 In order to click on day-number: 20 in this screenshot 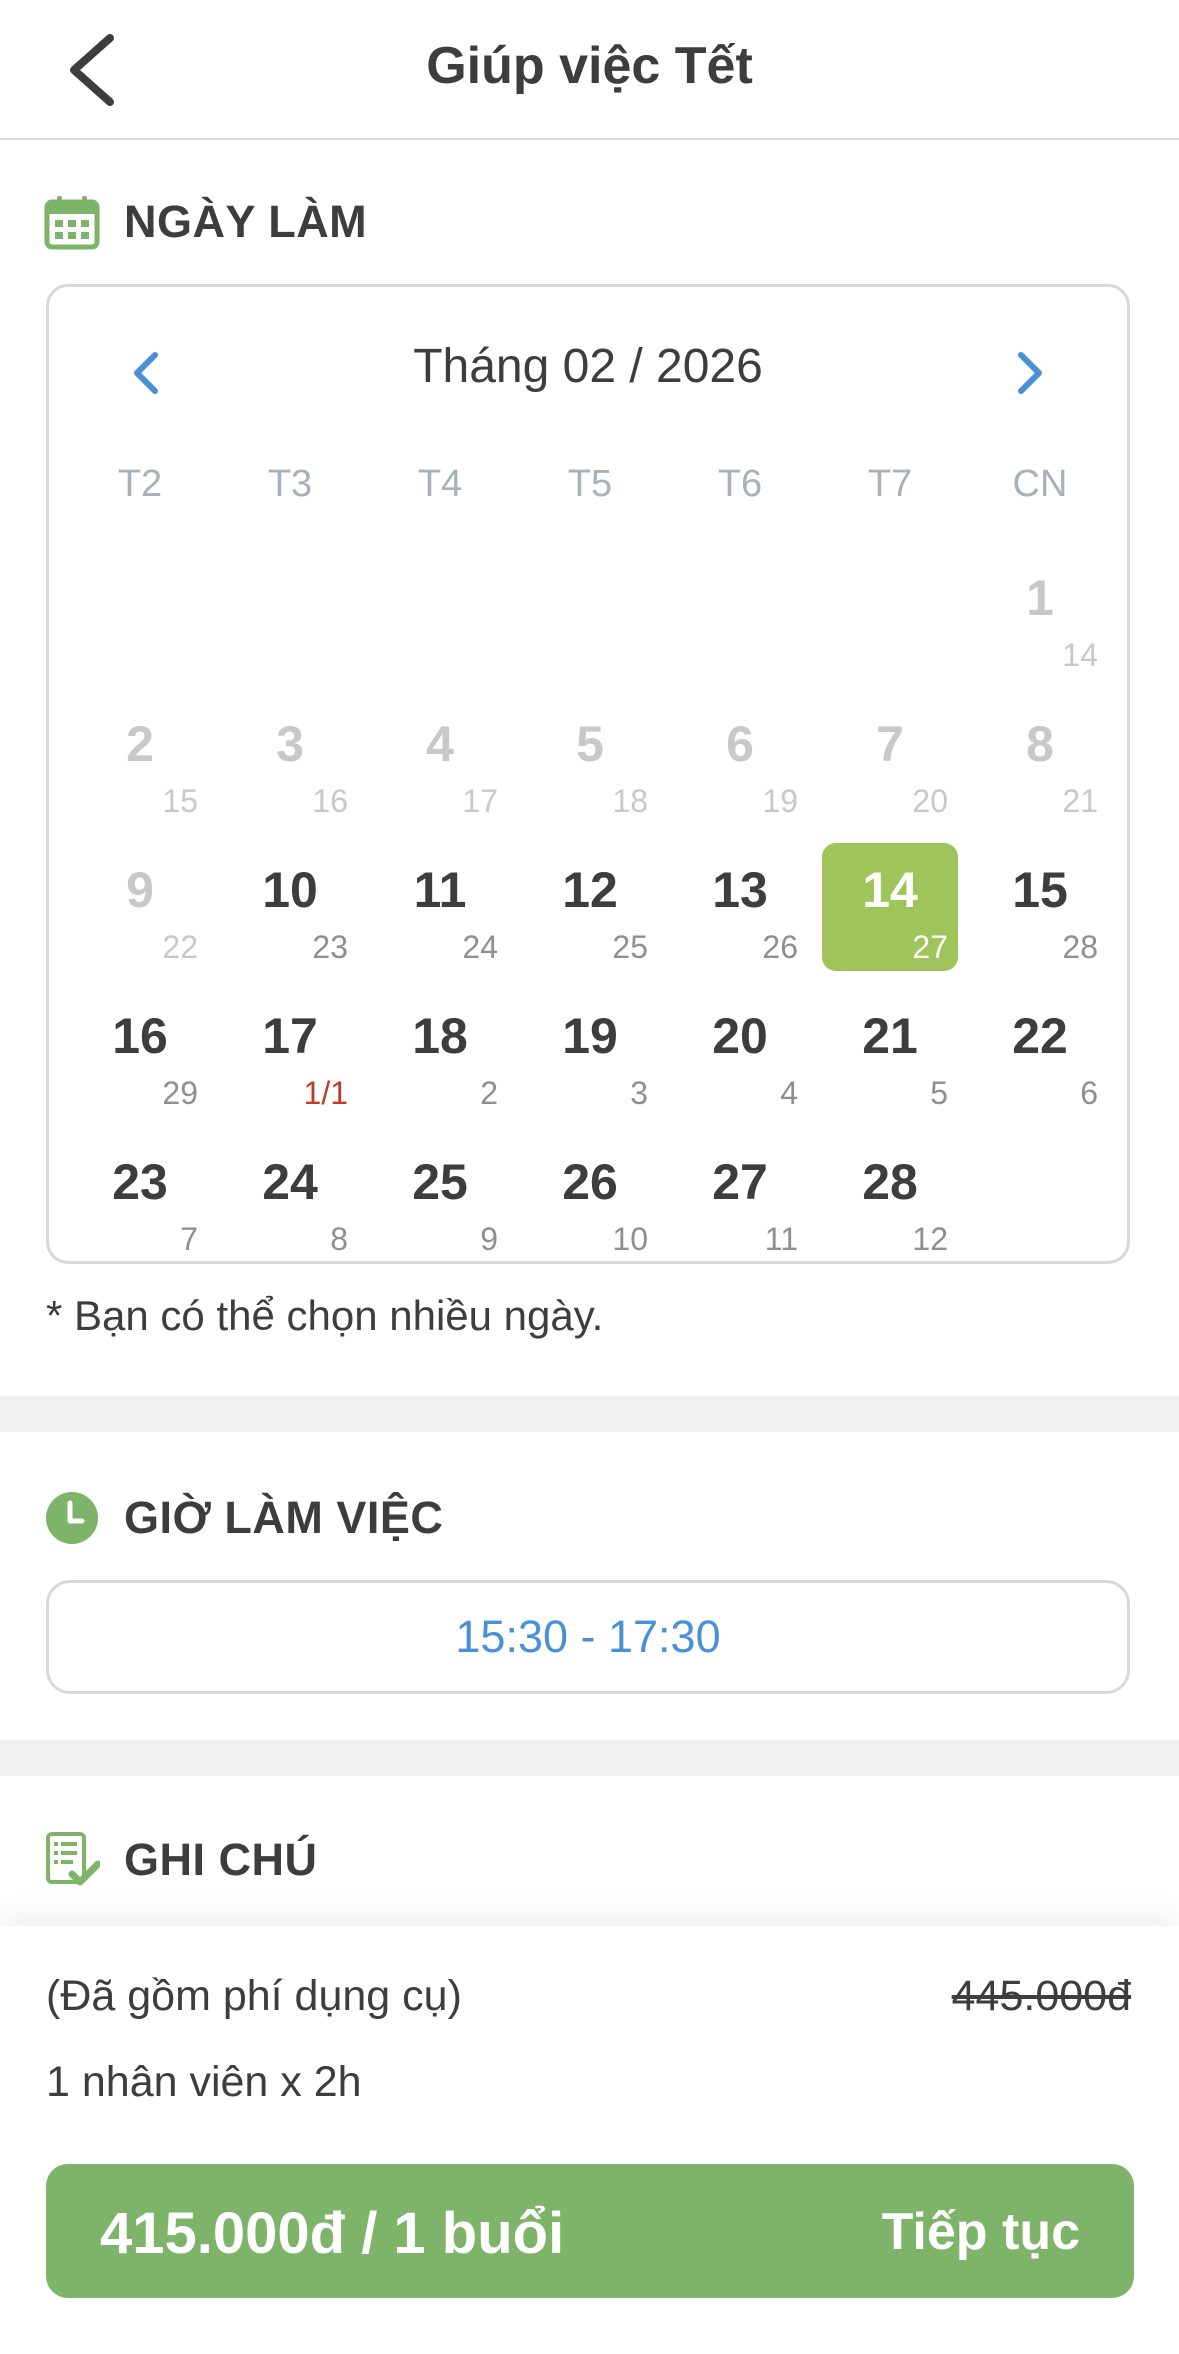, I will do `click(740, 1036)`.